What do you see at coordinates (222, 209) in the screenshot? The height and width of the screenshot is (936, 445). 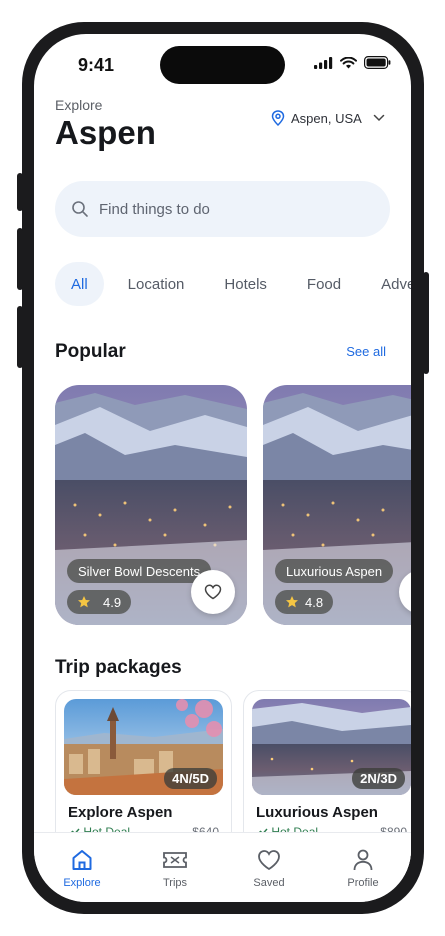 I see `search-bar: Find things to do` at bounding box center [222, 209].